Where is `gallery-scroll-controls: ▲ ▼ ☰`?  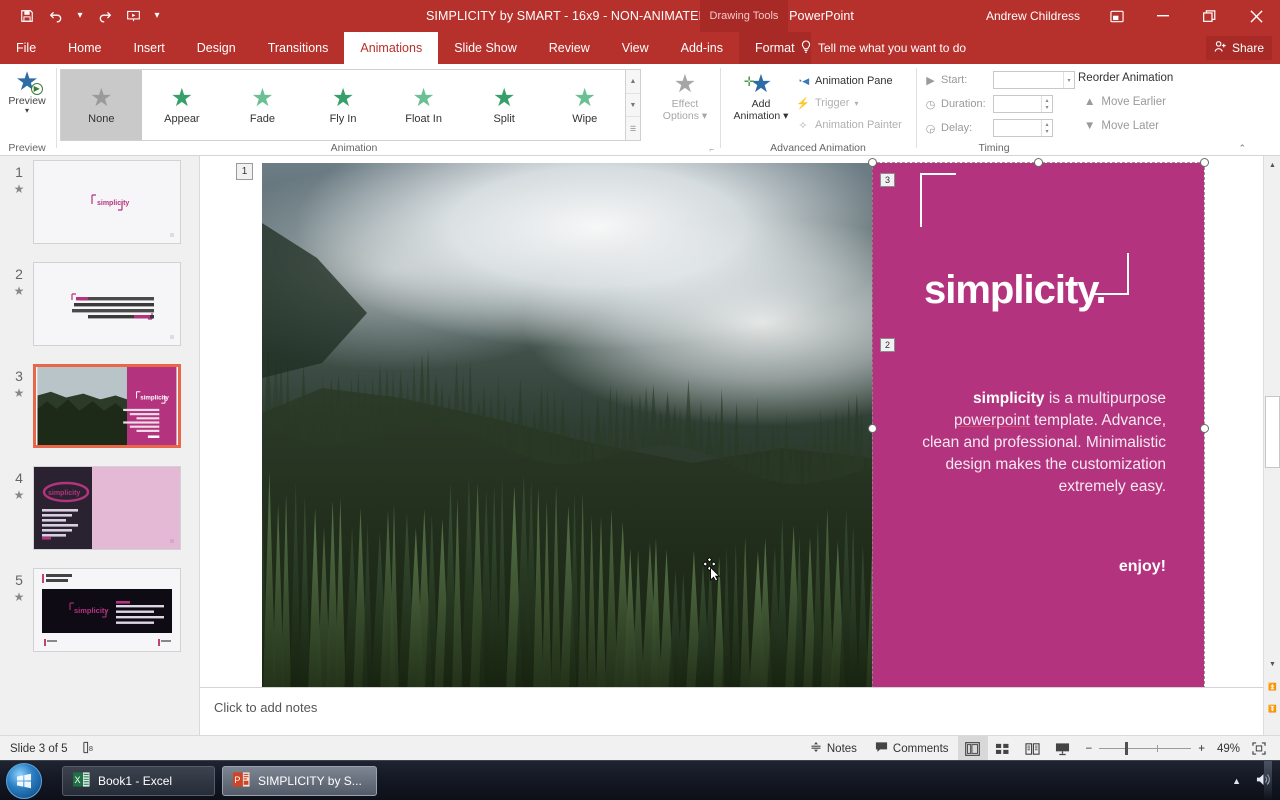
gallery-scroll-controls: ▲ ▼ ☰ is located at coordinates (633, 105).